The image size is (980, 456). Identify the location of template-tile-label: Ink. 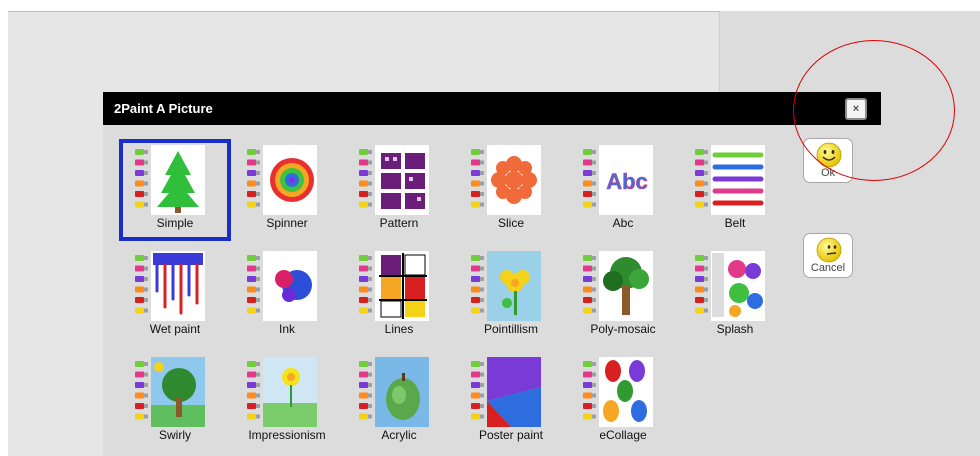
(286, 329).